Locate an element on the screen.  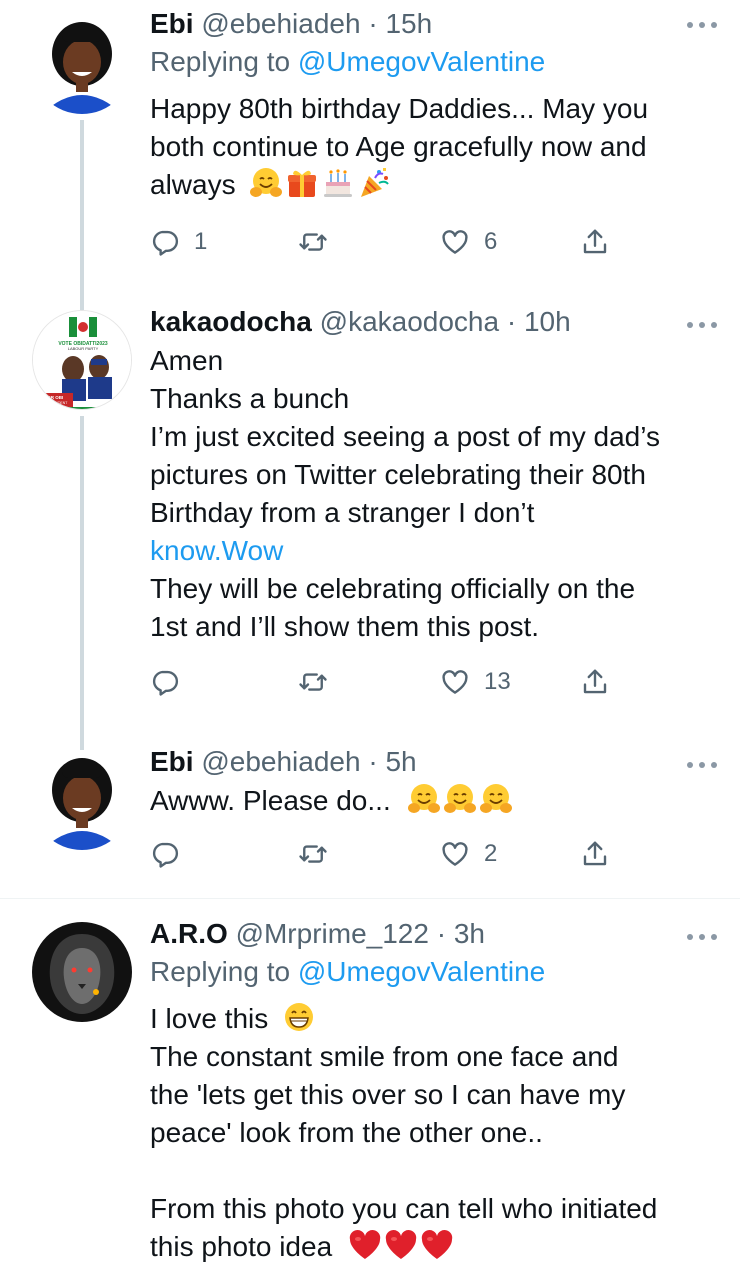
tweet-text-segment: this photo idea is located at coordinates (241, 1246).